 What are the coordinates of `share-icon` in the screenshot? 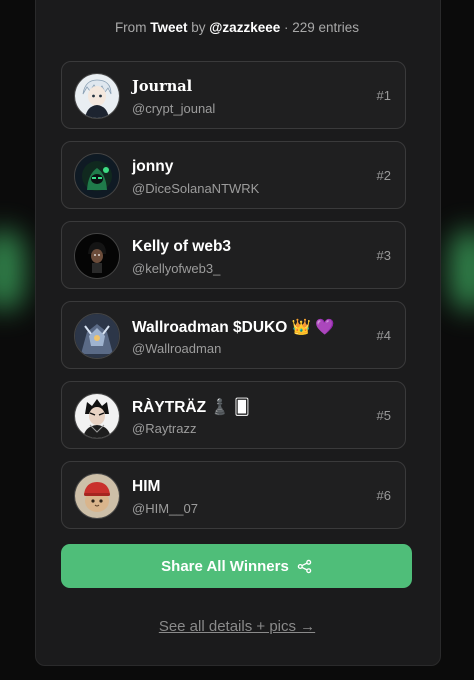 It's located at (304, 566).